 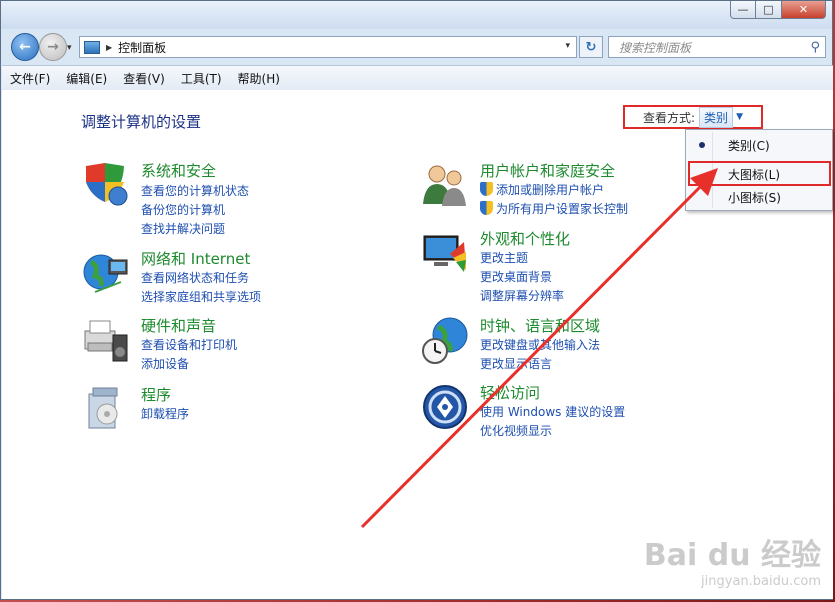 What do you see at coordinates (655, 47) in the screenshot?
I see `search-input: 搜索控制面板` at bounding box center [655, 47].